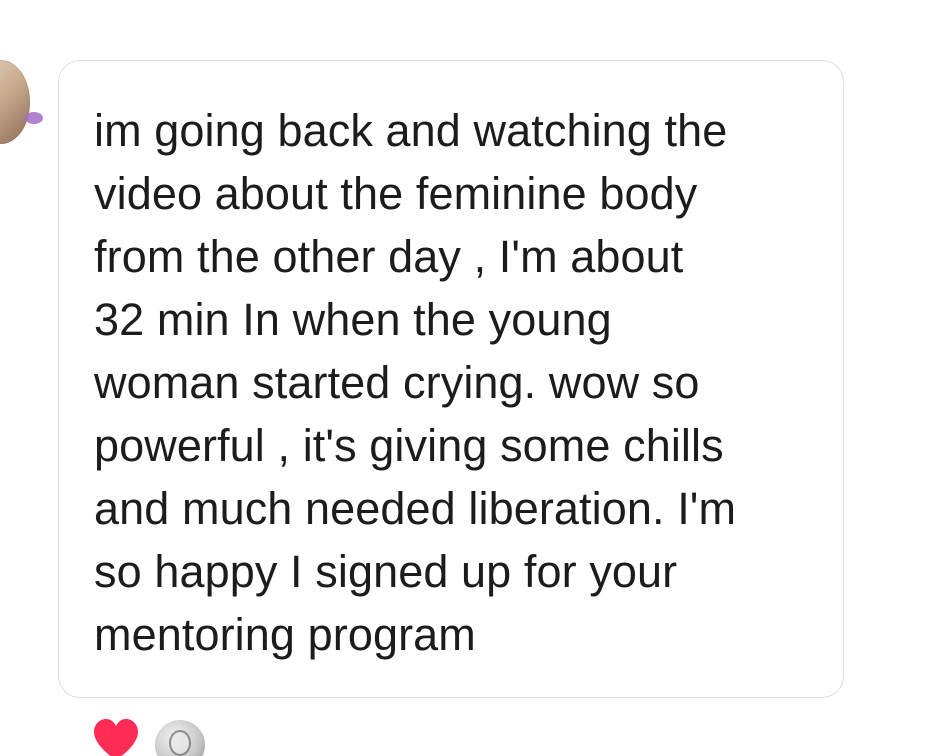 This screenshot has height=756, width=926. What do you see at coordinates (353, 319) in the screenshot?
I see `message-line: 32 min In when the young` at bounding box center [353, 319].